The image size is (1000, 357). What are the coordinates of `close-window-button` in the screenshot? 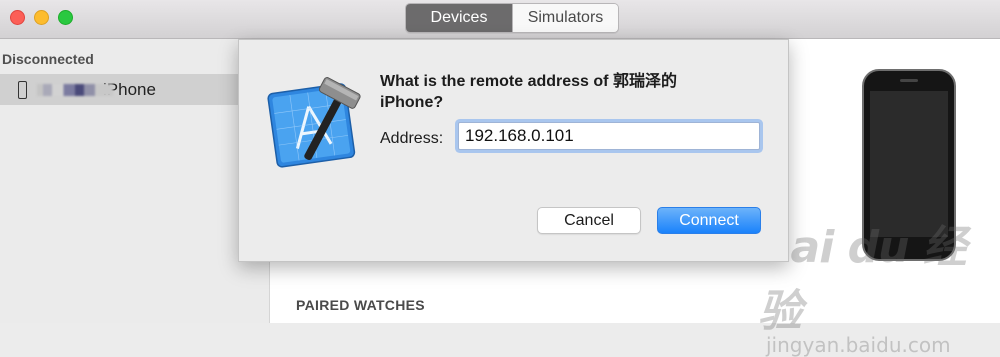 It's located at (17, 17).